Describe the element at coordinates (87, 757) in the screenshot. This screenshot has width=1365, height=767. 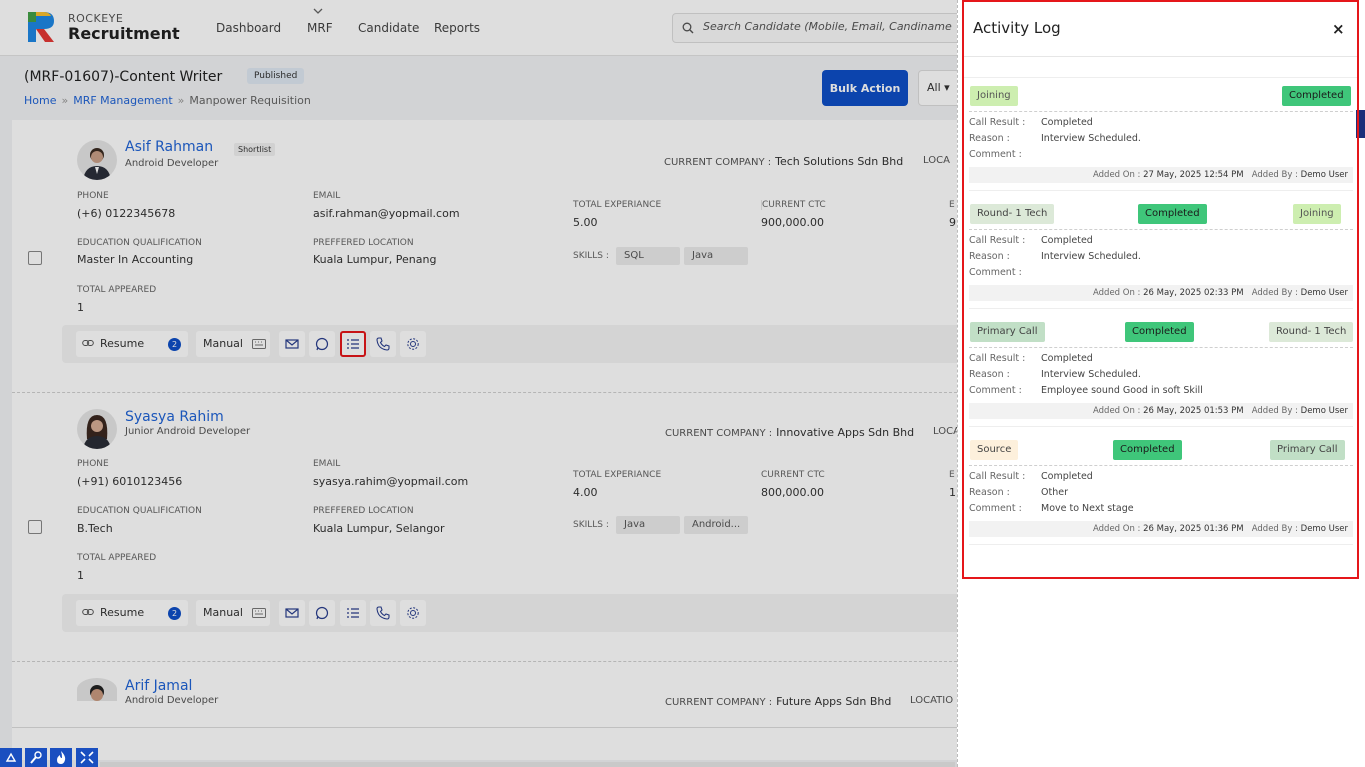
I see `expand-icon` at that location.